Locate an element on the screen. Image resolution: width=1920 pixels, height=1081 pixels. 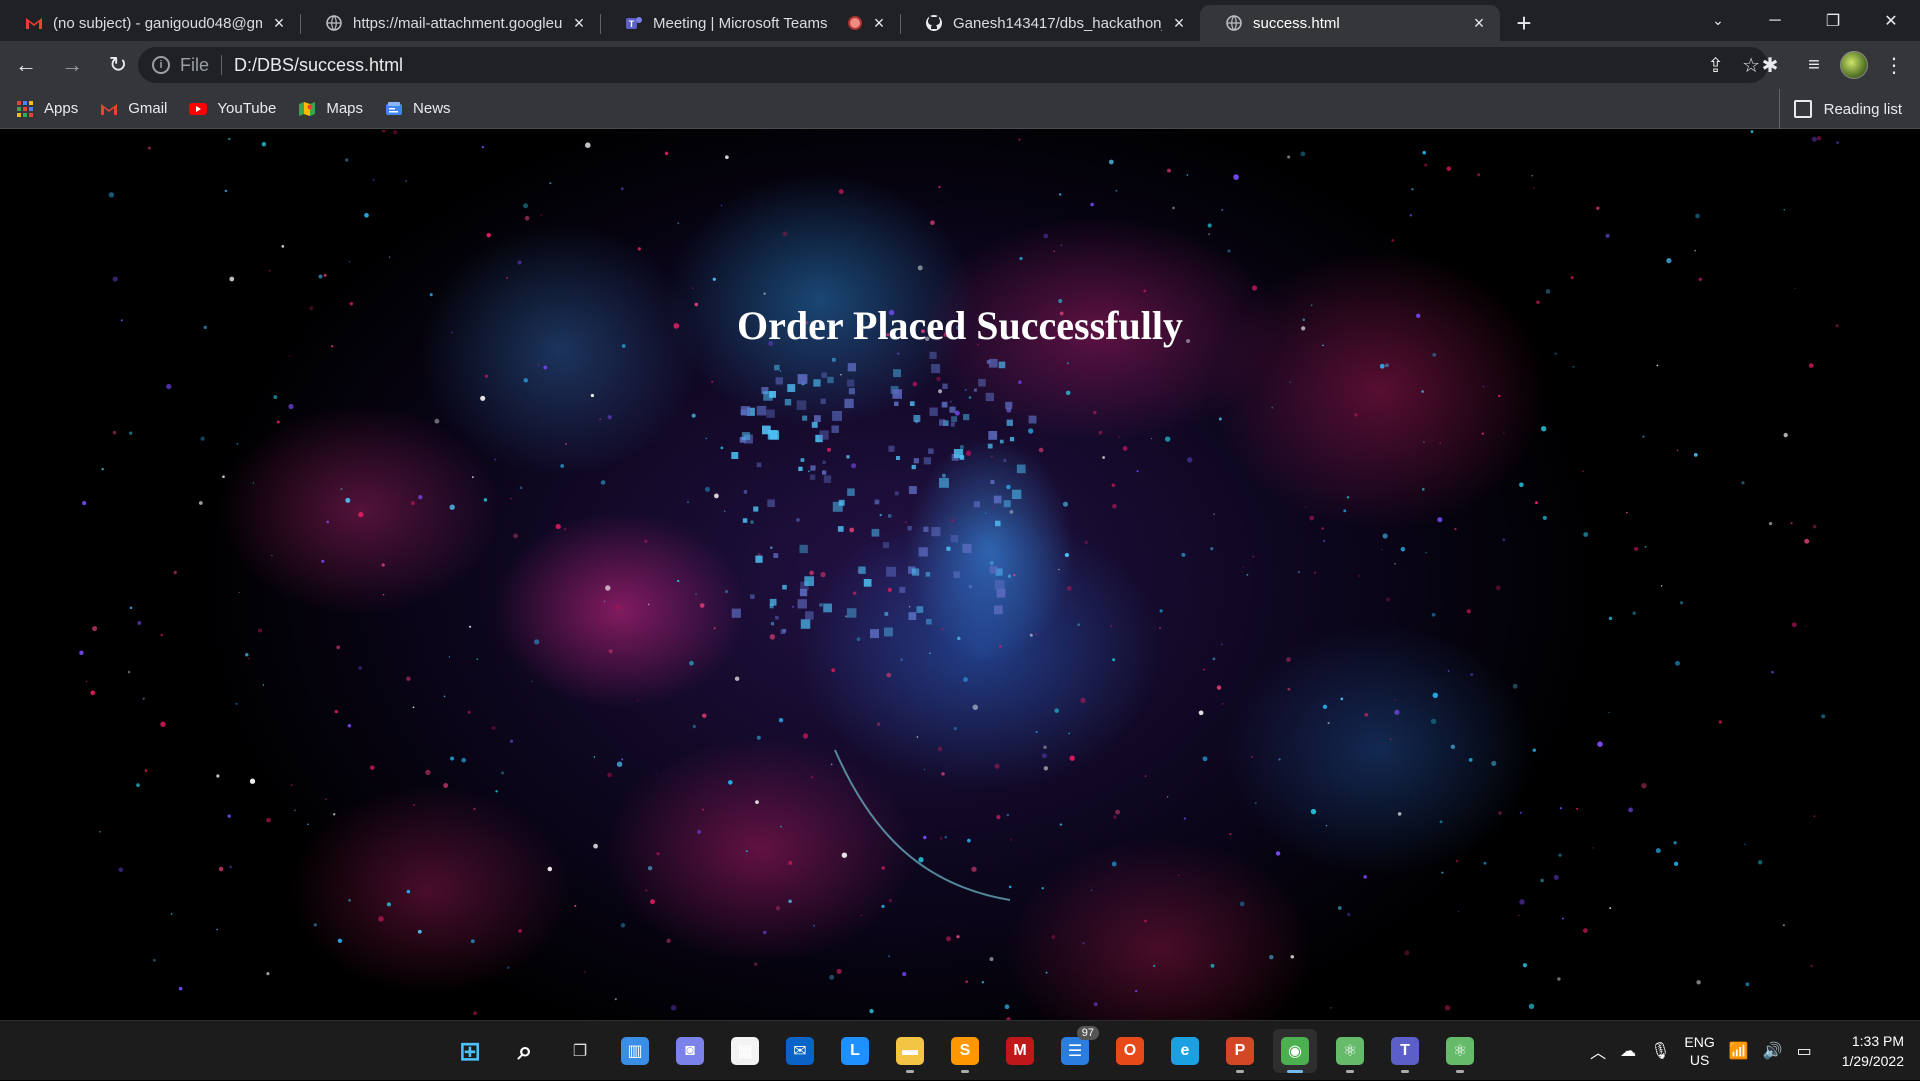
taskbar-todo-button: ☰ 97 is located at coordinates (1076, 1049).